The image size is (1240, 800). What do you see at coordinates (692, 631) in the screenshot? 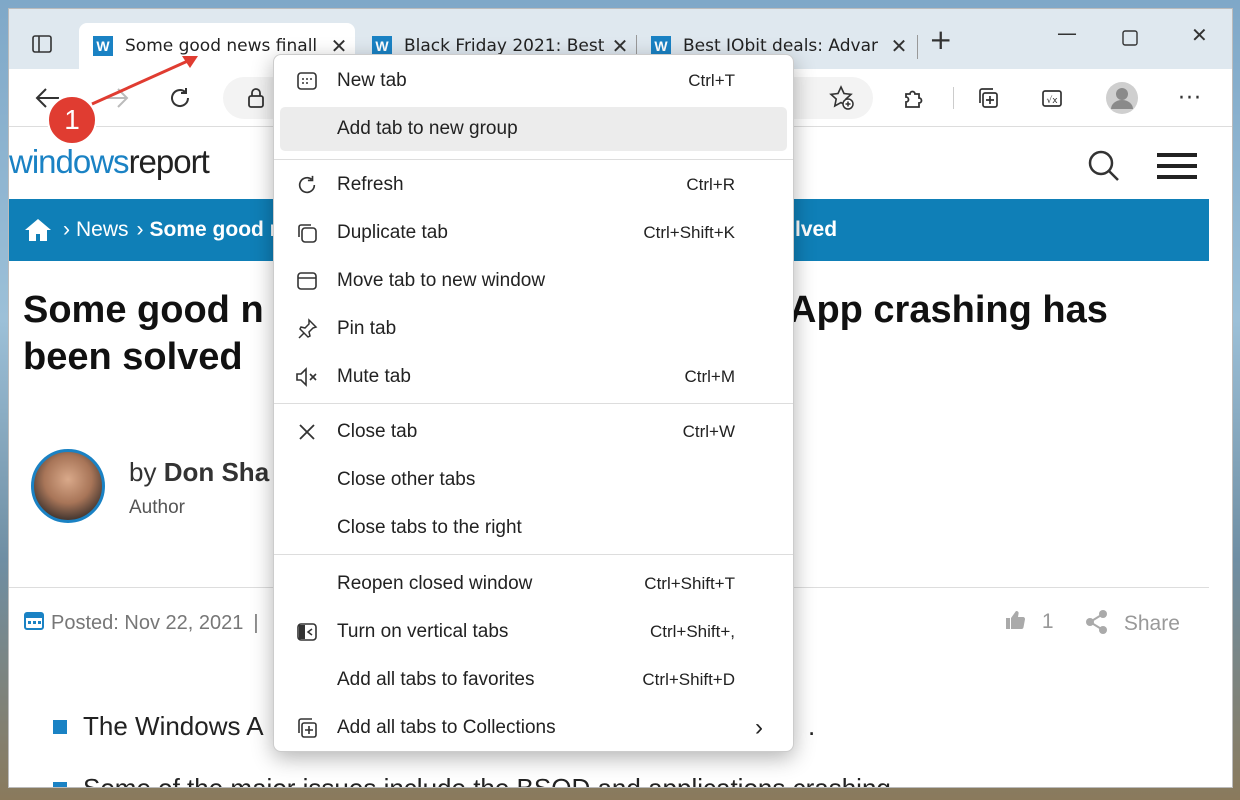
I see `menu-item-shortcut: Ctrl+Shift+,` at bounding box center [692, 631].